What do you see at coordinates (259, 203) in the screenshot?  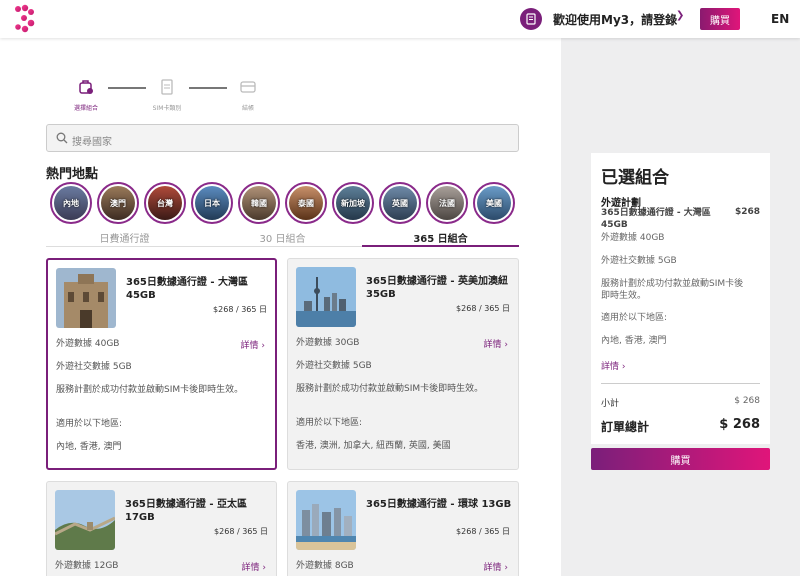 I see `destination-korea: 韓國` at bounding box center [259, 203].